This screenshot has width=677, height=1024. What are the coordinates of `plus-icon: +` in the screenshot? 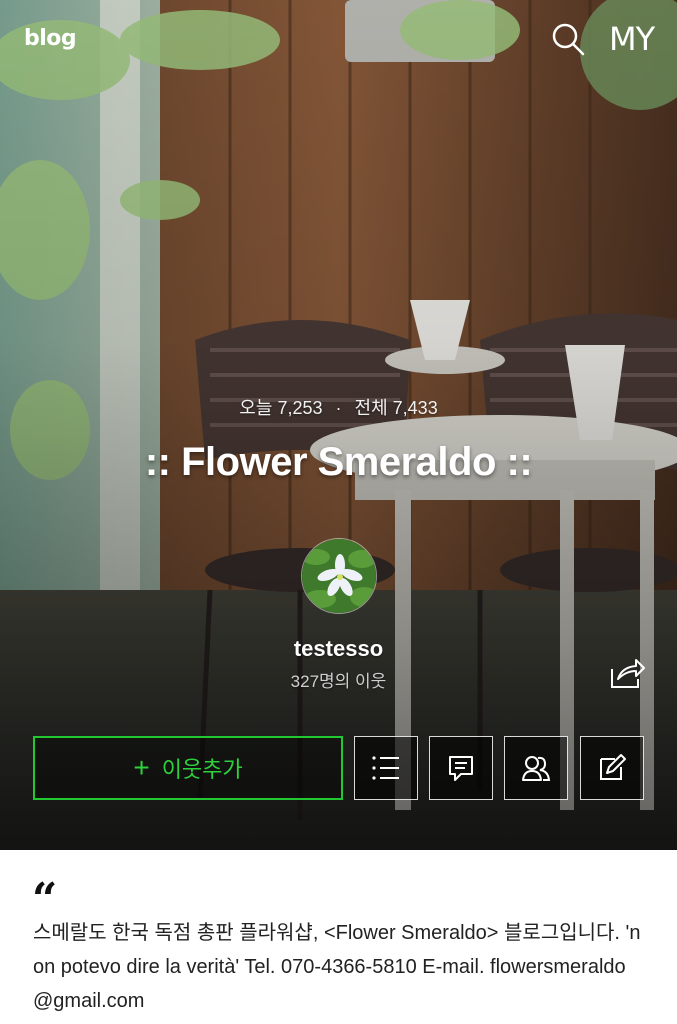 It's located at (141, 767).